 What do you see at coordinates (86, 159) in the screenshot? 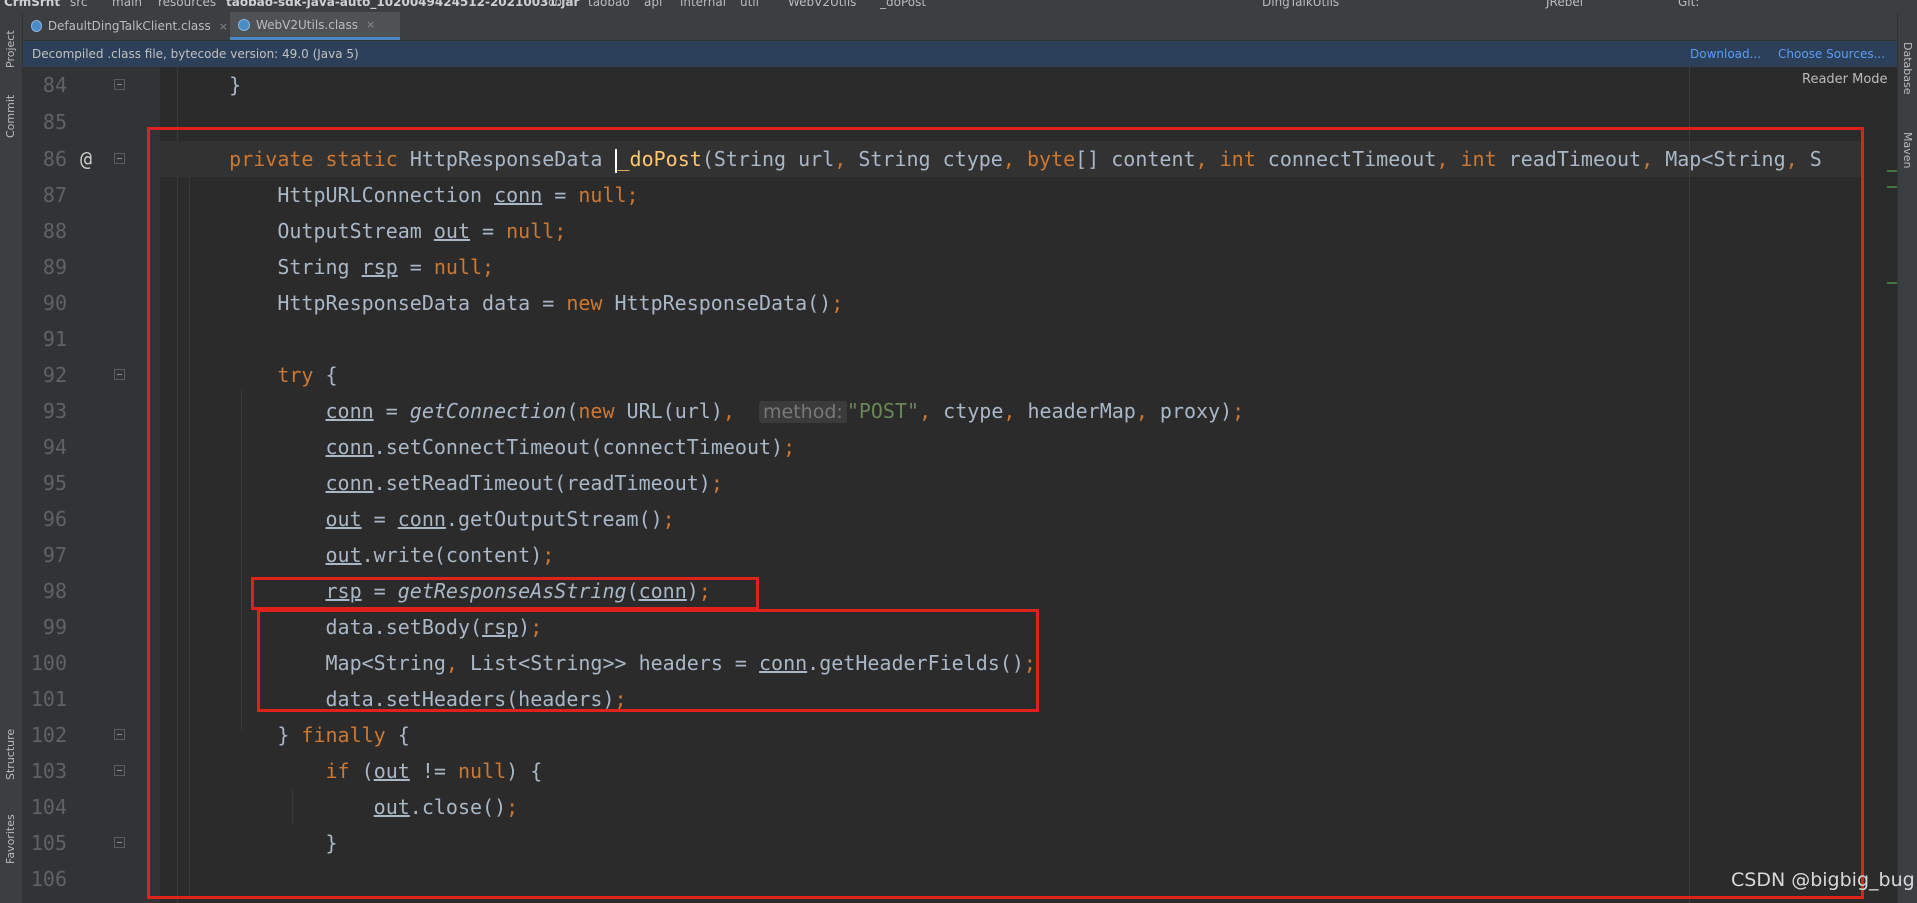
I see `override-icon: @` at bounding box center [86, 159].